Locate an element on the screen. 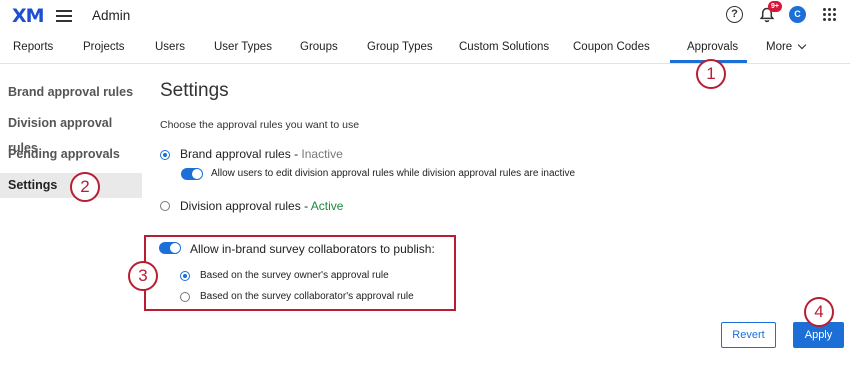  division-rules-status: Active is located at coordinates (327, 206).